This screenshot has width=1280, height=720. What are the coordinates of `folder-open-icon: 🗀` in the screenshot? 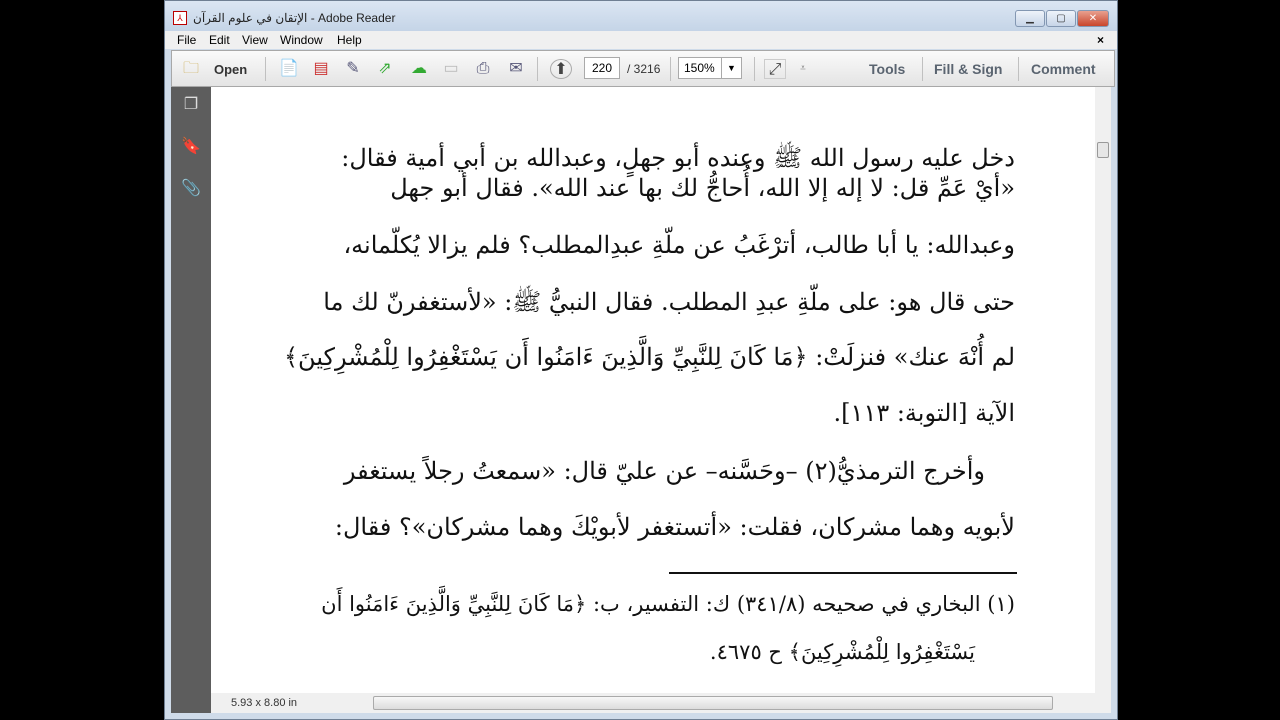 It's located at (191, 69).